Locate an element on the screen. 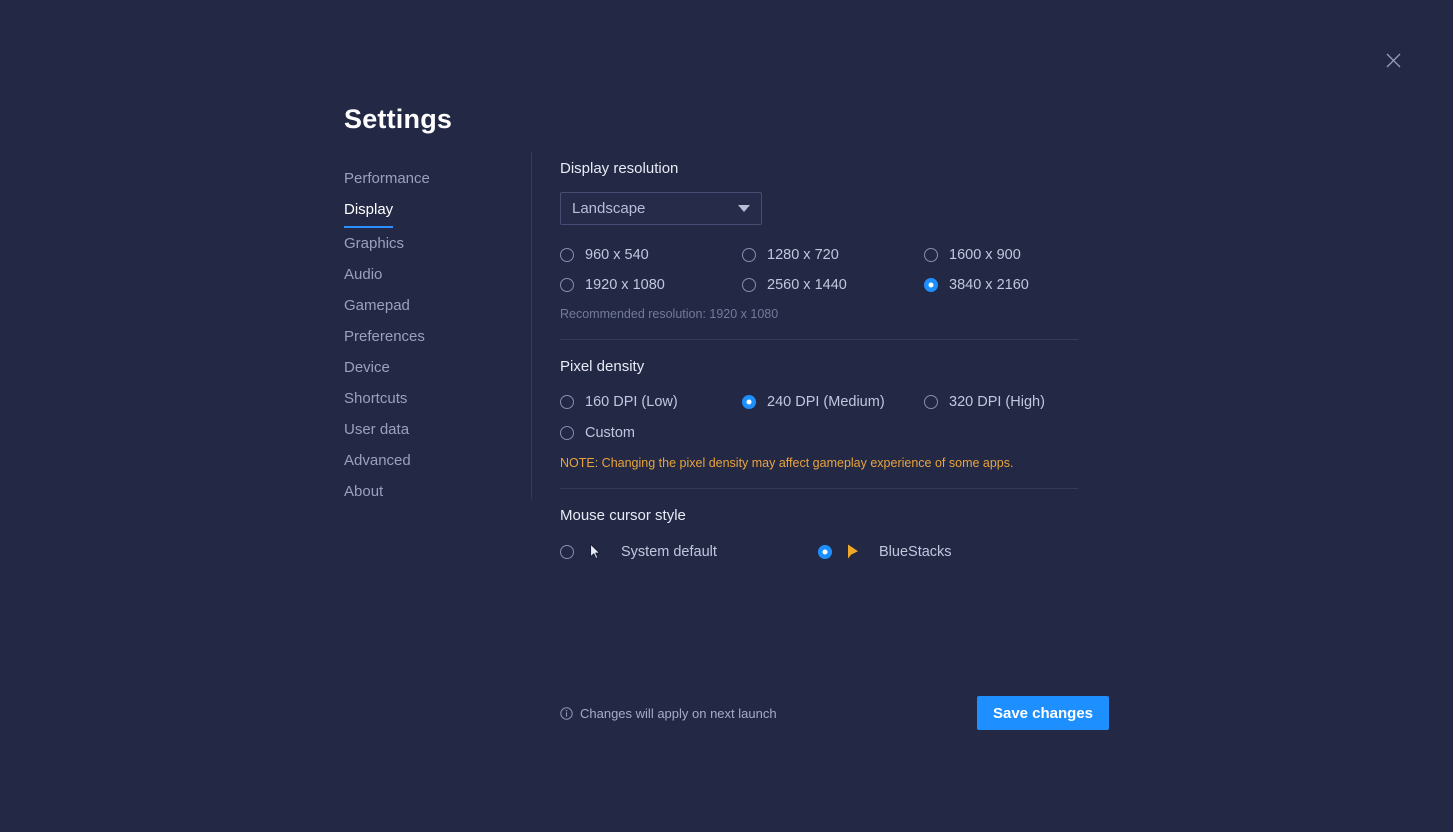 This screenshot has width=1453, height=832. close-window-button is located at coordinates (1393, 60).